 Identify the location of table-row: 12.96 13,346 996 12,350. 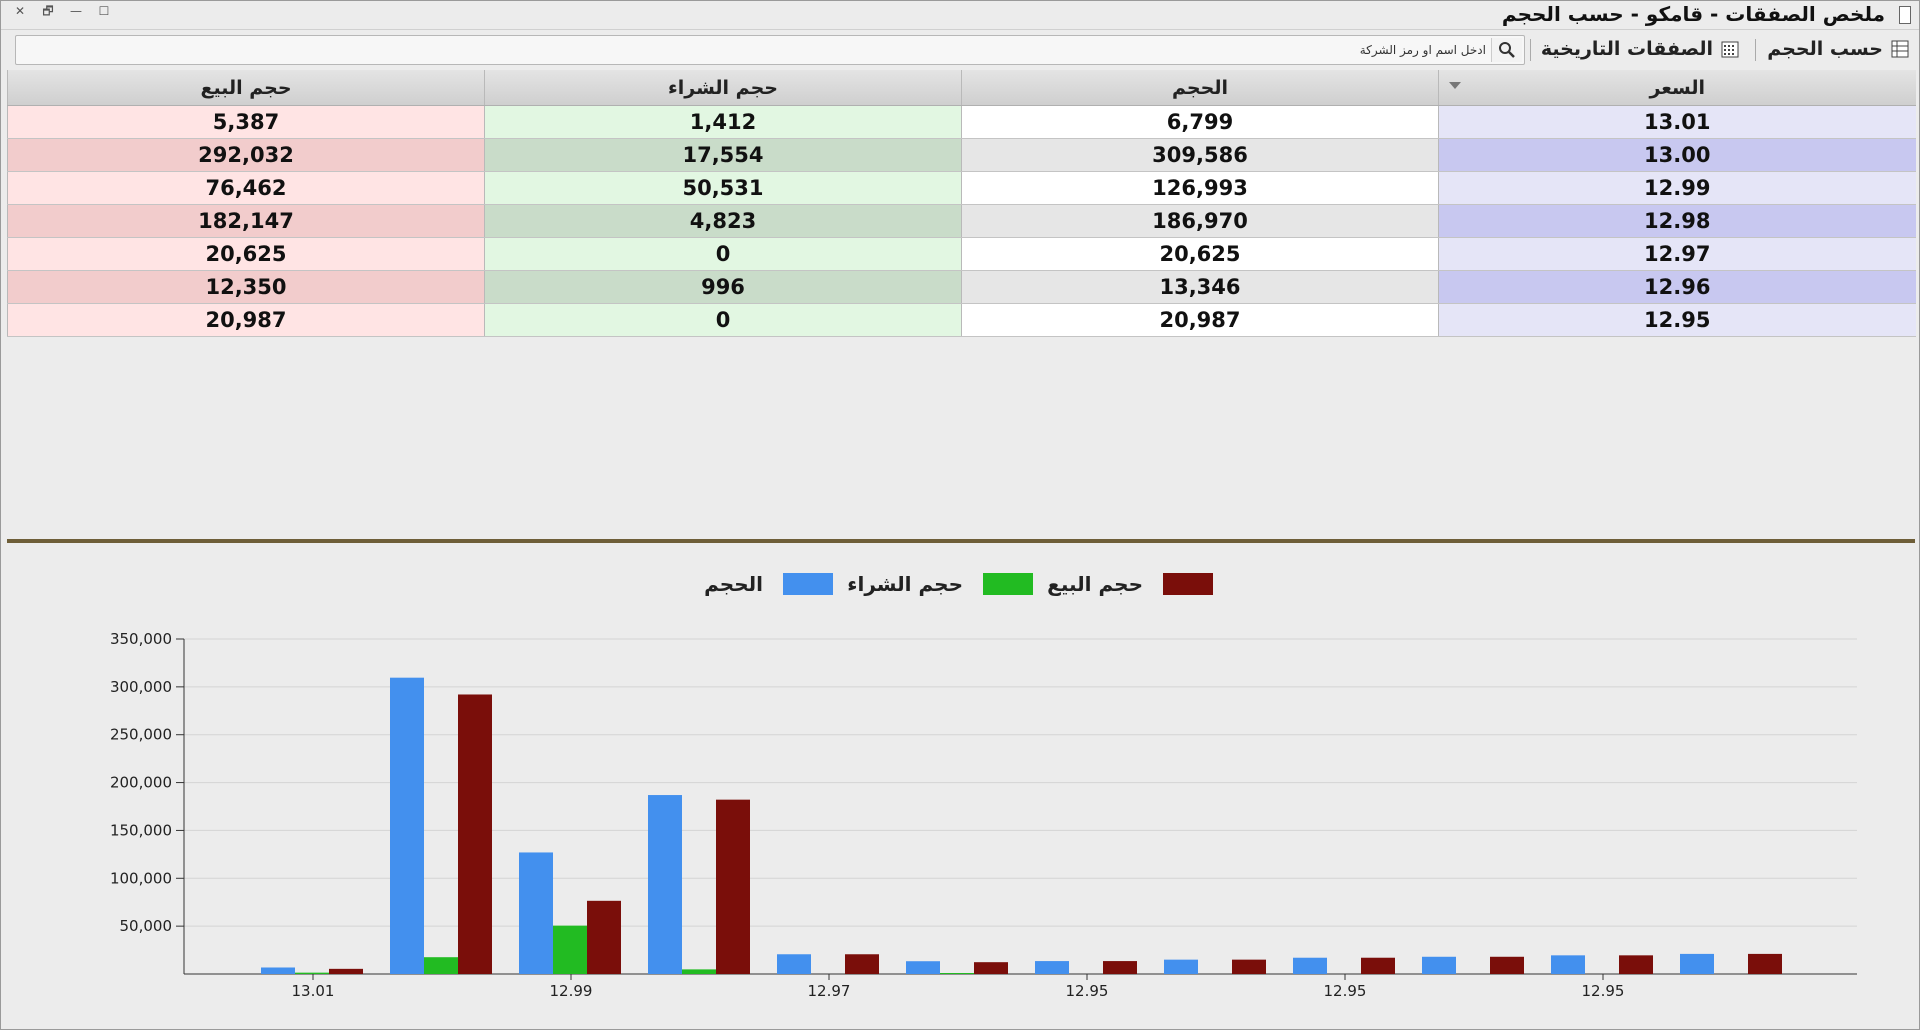
(961, 287).